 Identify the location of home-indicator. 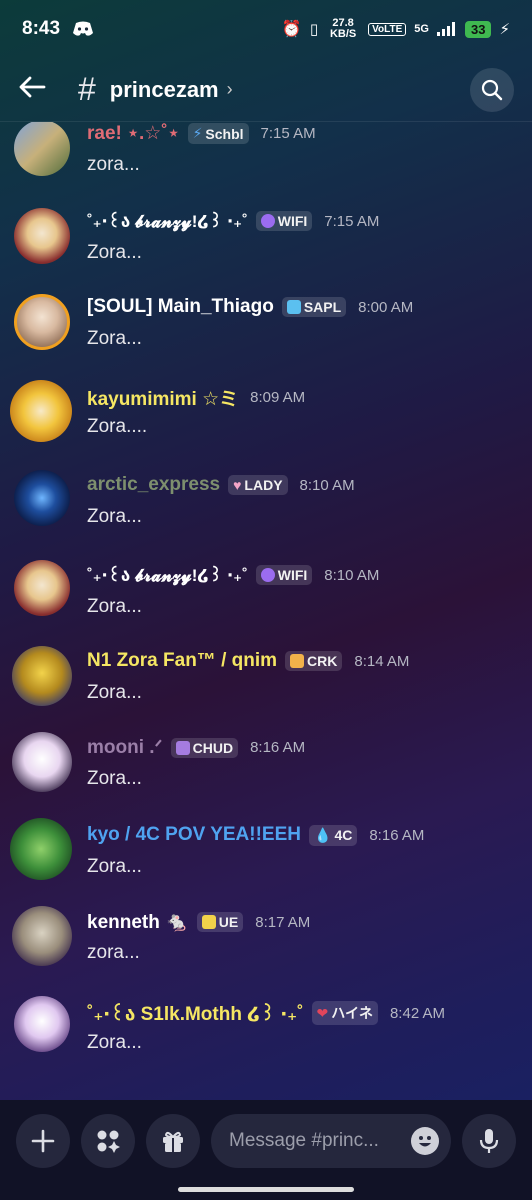
(266, 1189).